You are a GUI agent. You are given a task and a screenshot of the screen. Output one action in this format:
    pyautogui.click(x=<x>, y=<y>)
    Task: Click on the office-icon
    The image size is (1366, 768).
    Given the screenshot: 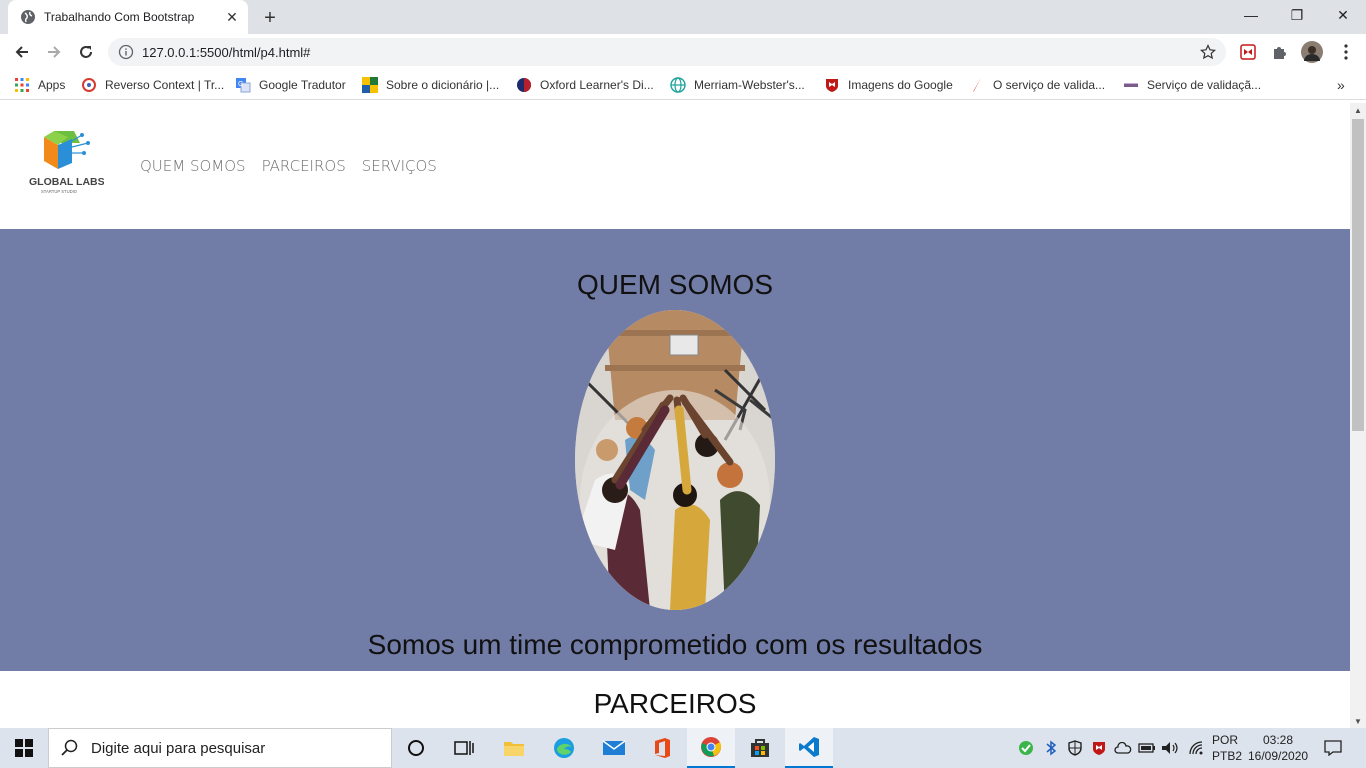 What is the action you would take?
    pyautogui.click(x=662, y=748)
    